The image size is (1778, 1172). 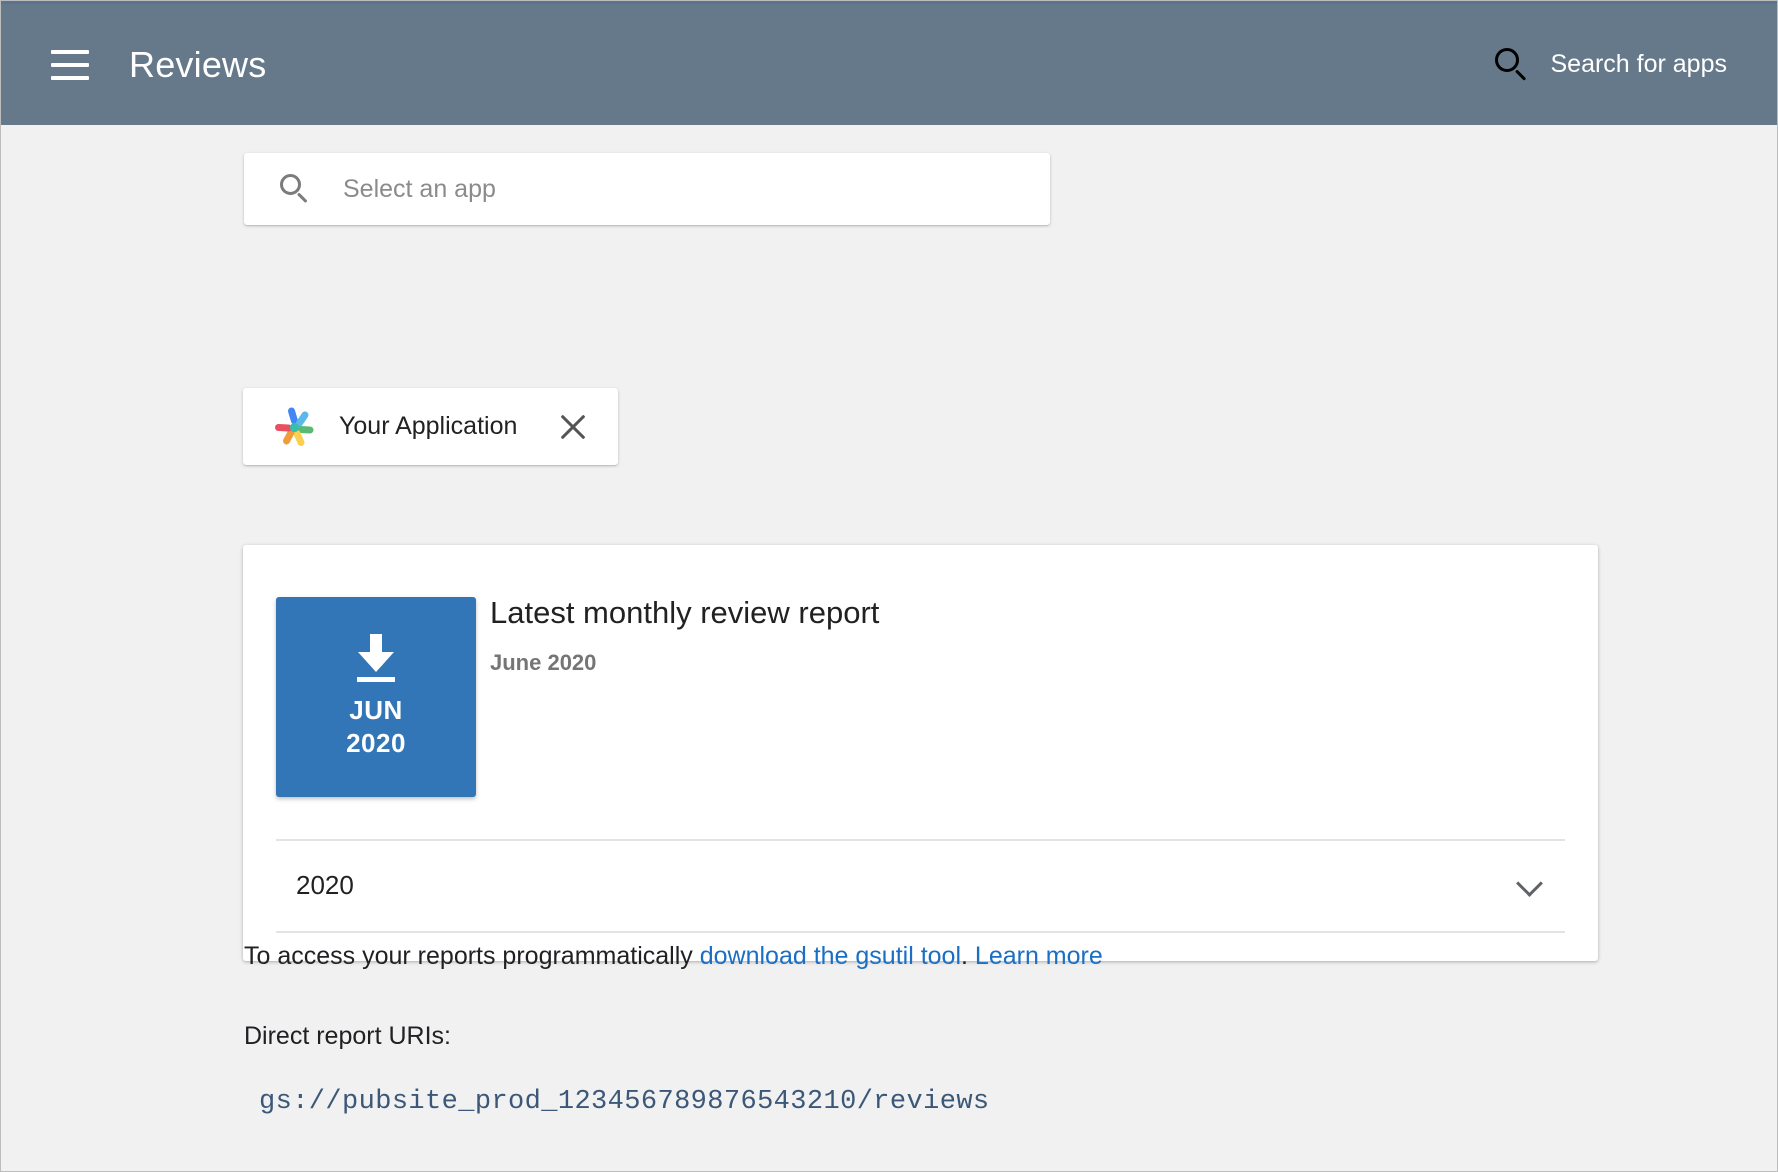 What do you see at coordinates (830, 956) in the screenshot?
I see `download-gsutil-tool-link: download the gsutil tool` at bounding box center [830, 956].